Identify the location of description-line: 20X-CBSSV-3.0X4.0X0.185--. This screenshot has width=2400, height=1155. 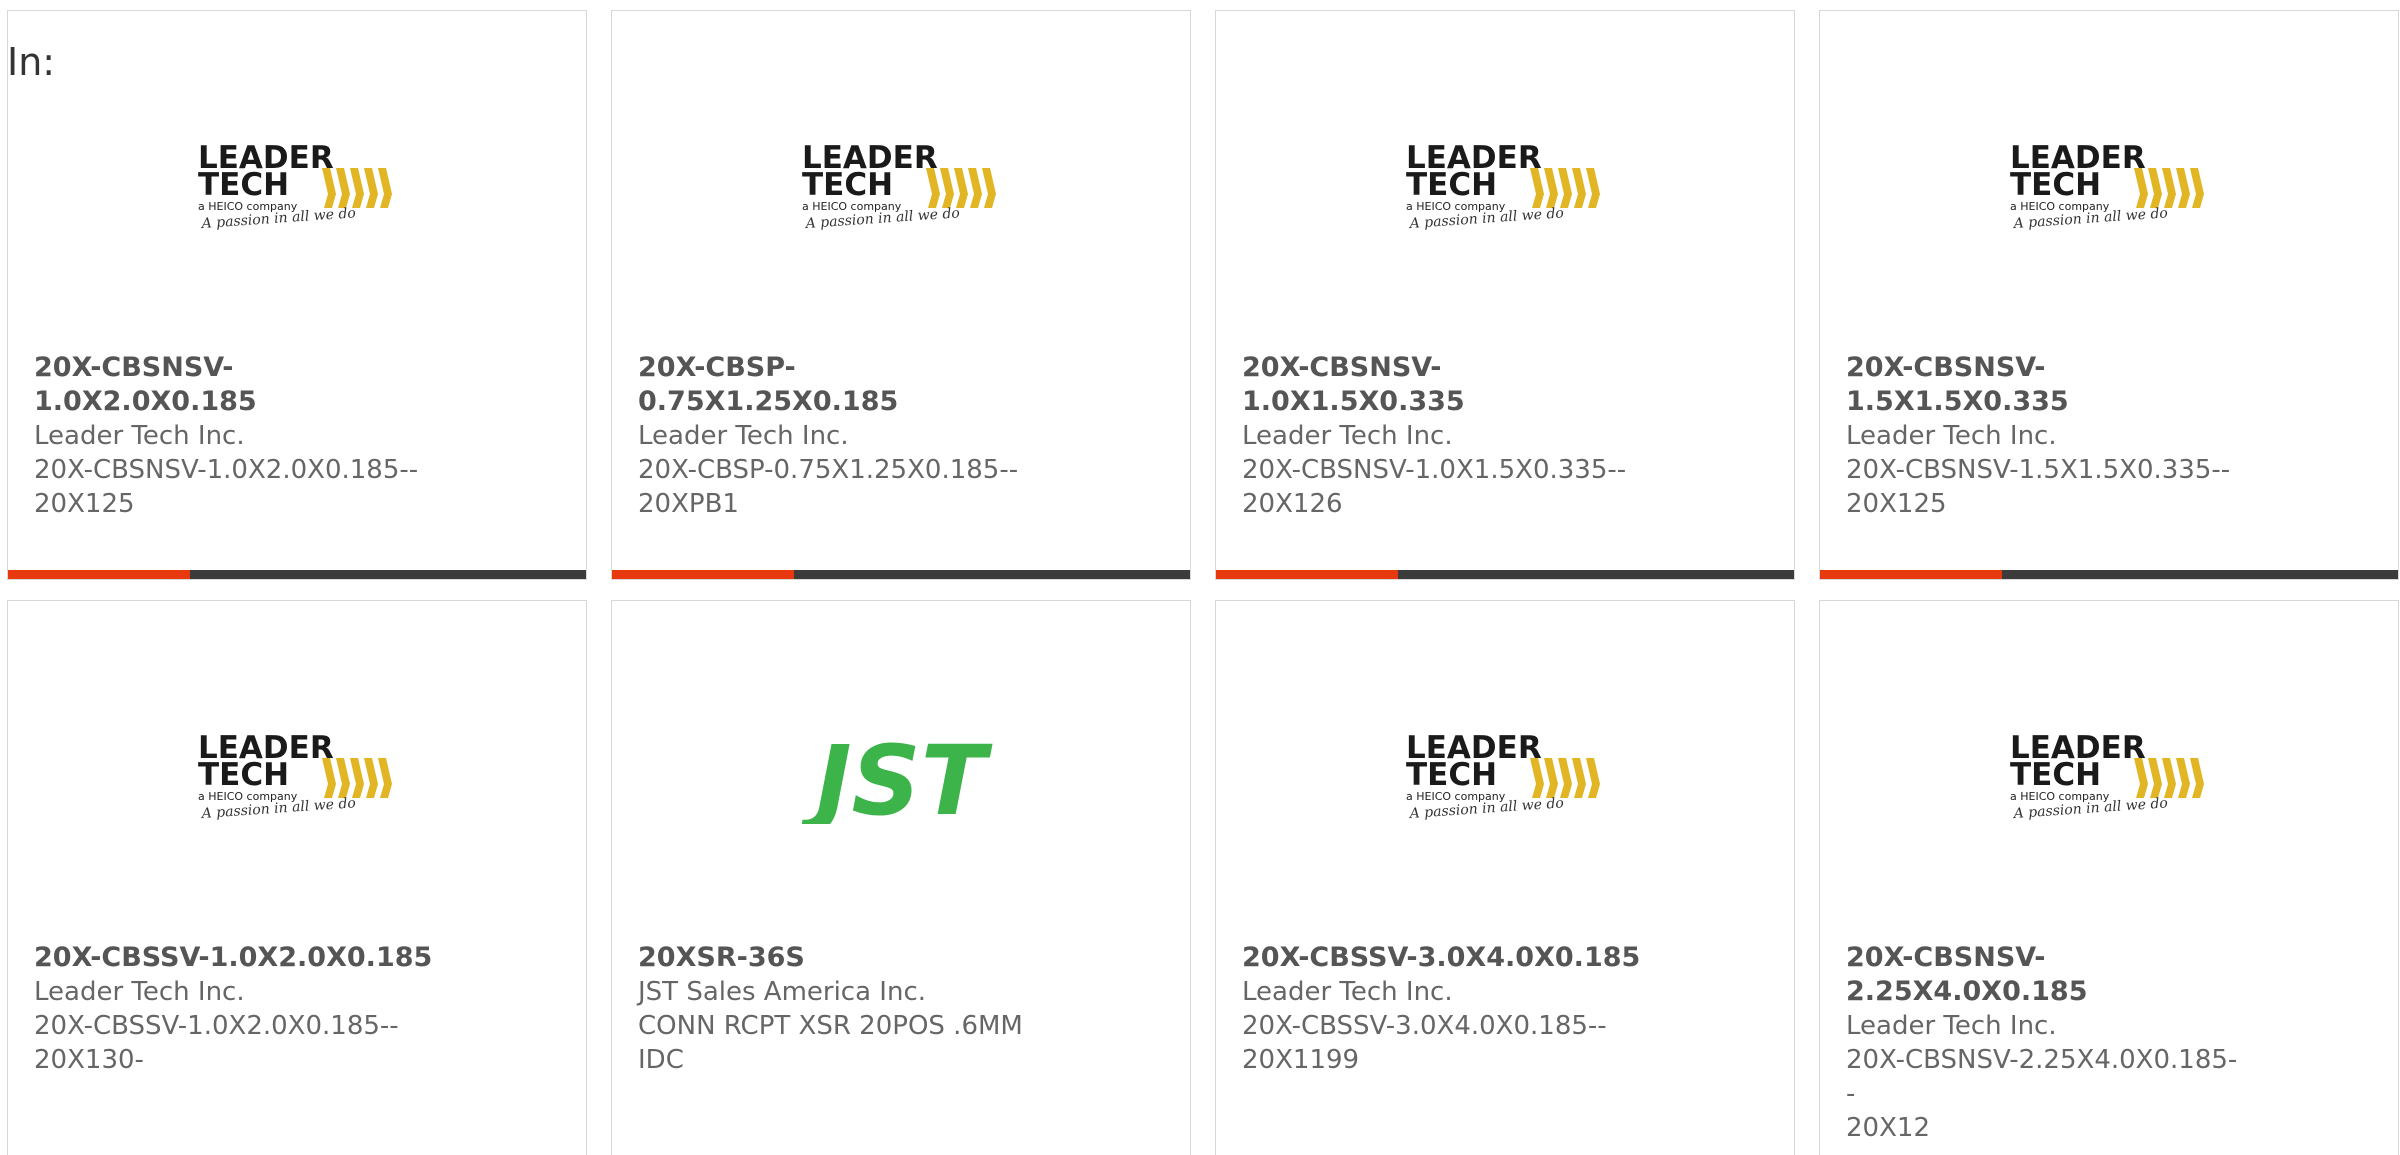
(1424, 1026).